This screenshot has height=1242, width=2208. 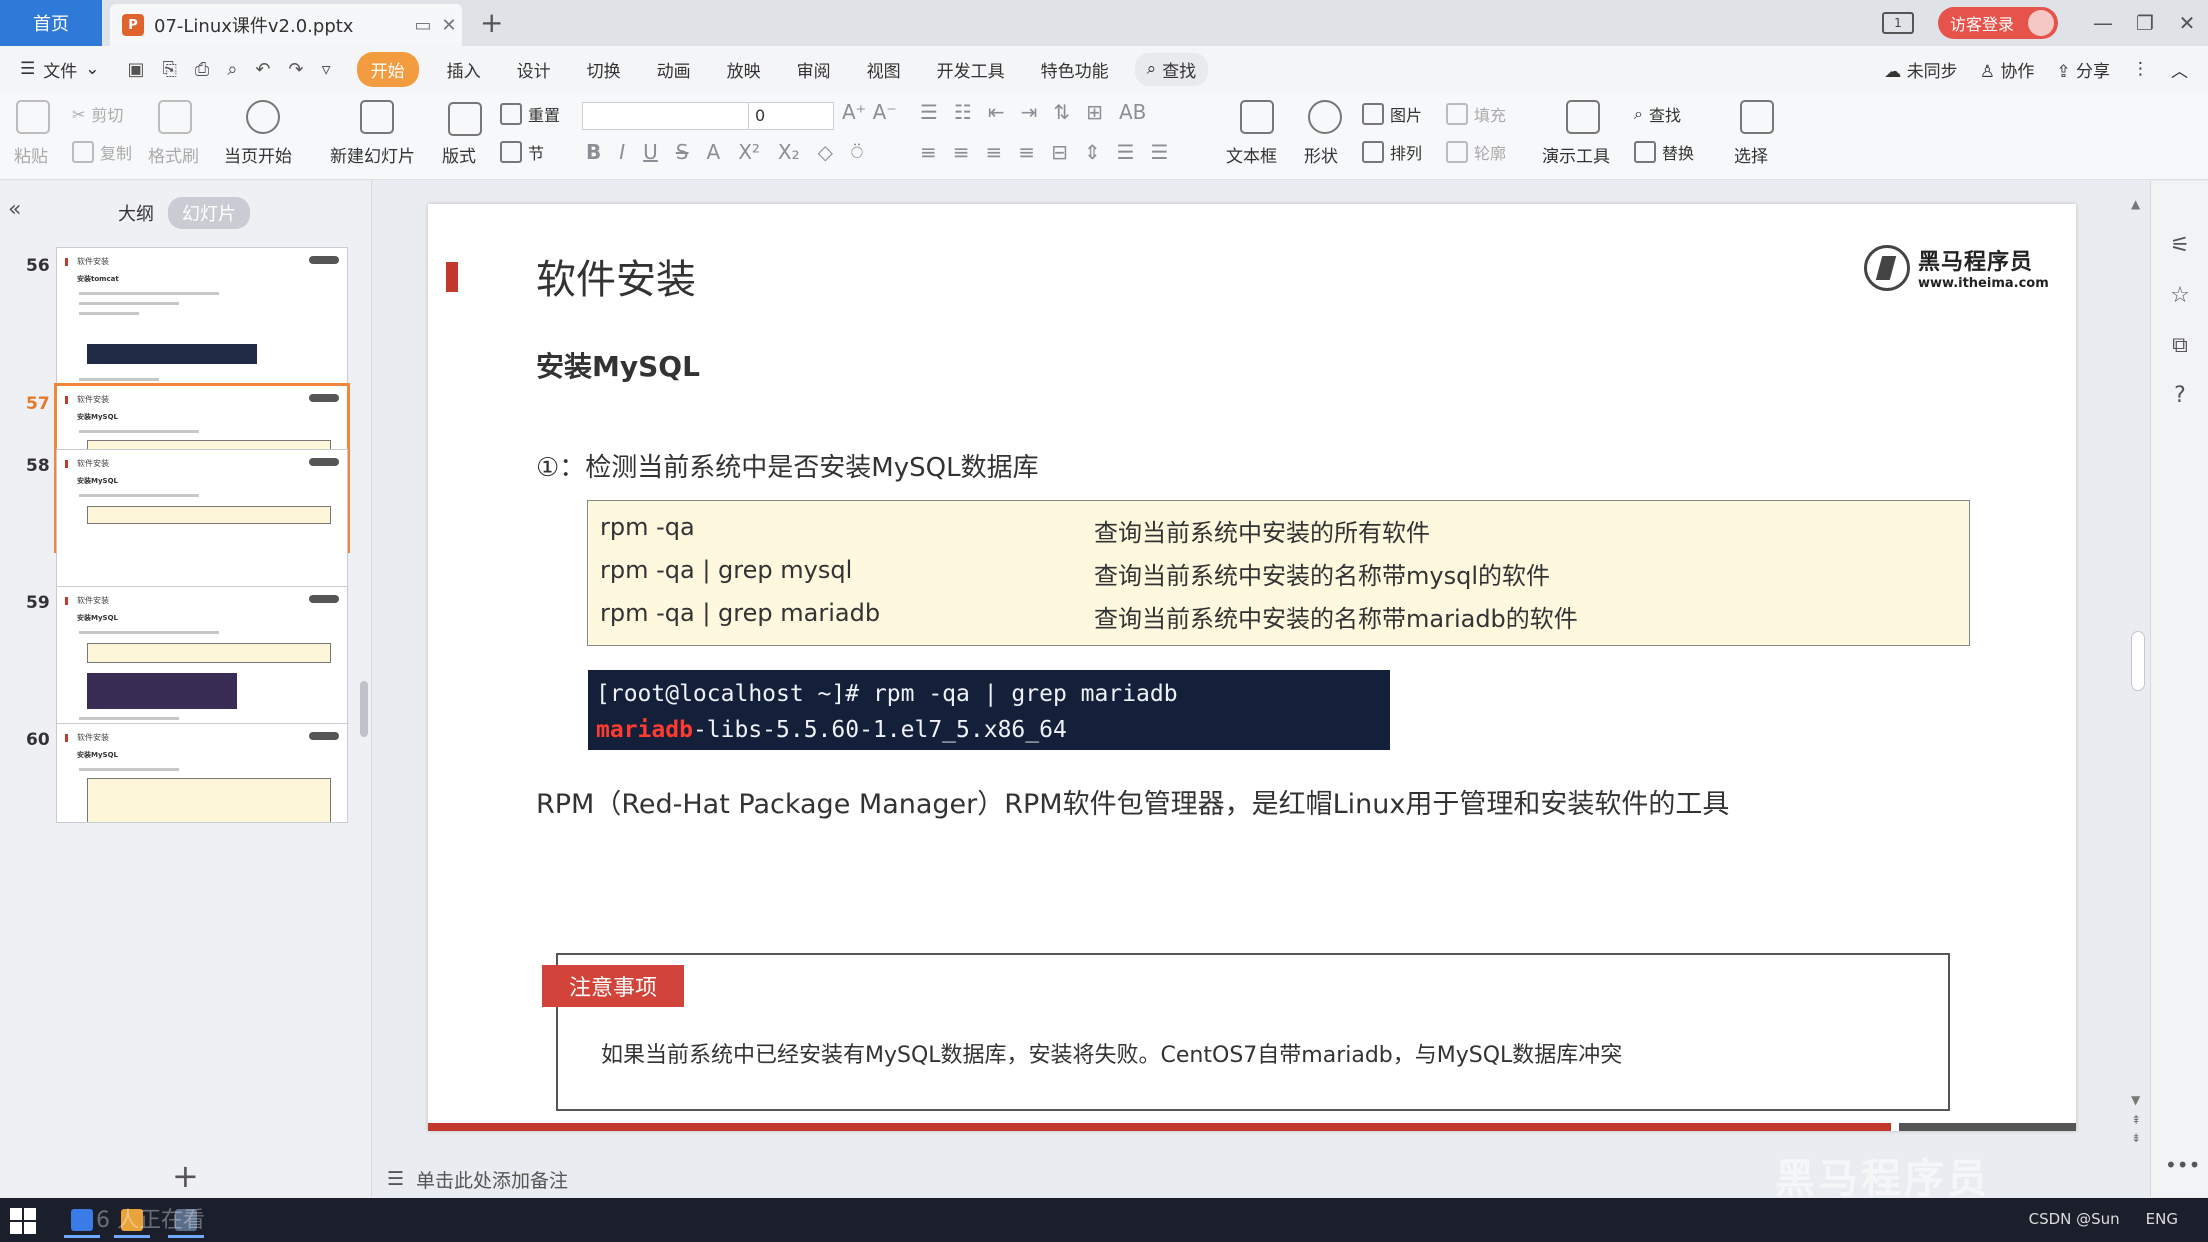 What do you see at coordinates (423, 25) in the screenshot?
I see `window-restore-icon: ▭` at bounding box center [423, 25].